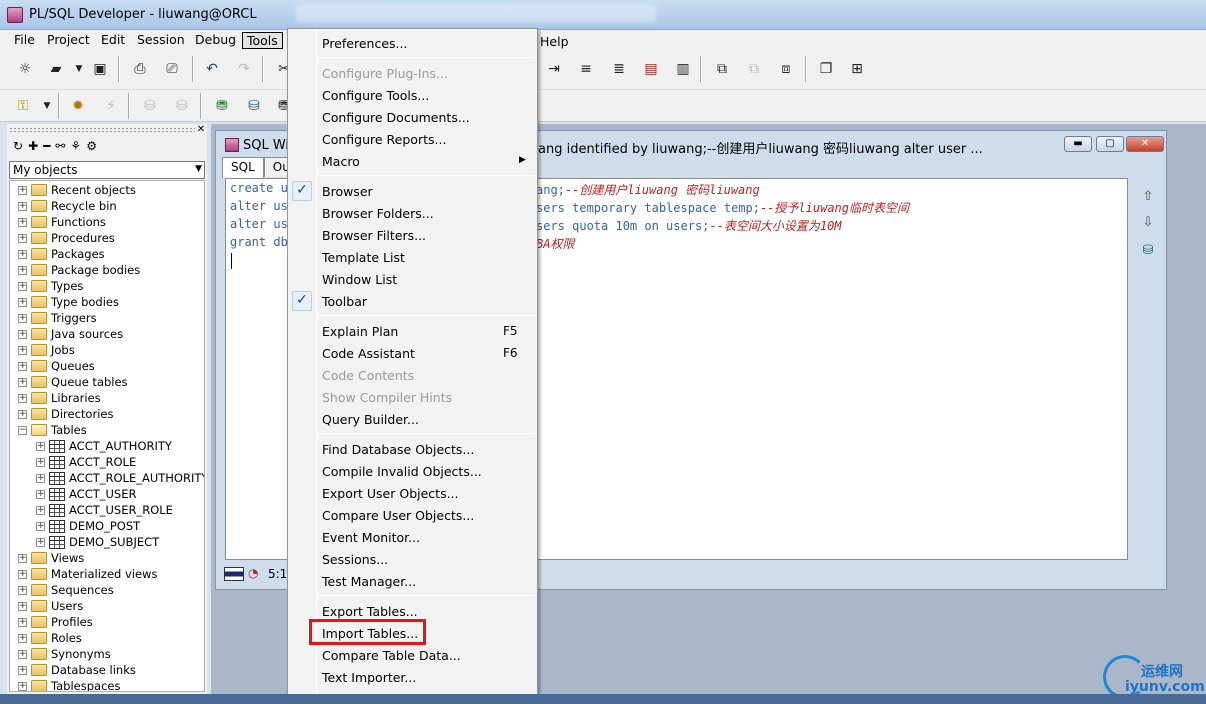 The width and height of the screenshot is (1206, 704). What do you see at coordinates (100, 69) in the screenshot?
I see `save-icon: ▣` at bounding box center [100, 69].